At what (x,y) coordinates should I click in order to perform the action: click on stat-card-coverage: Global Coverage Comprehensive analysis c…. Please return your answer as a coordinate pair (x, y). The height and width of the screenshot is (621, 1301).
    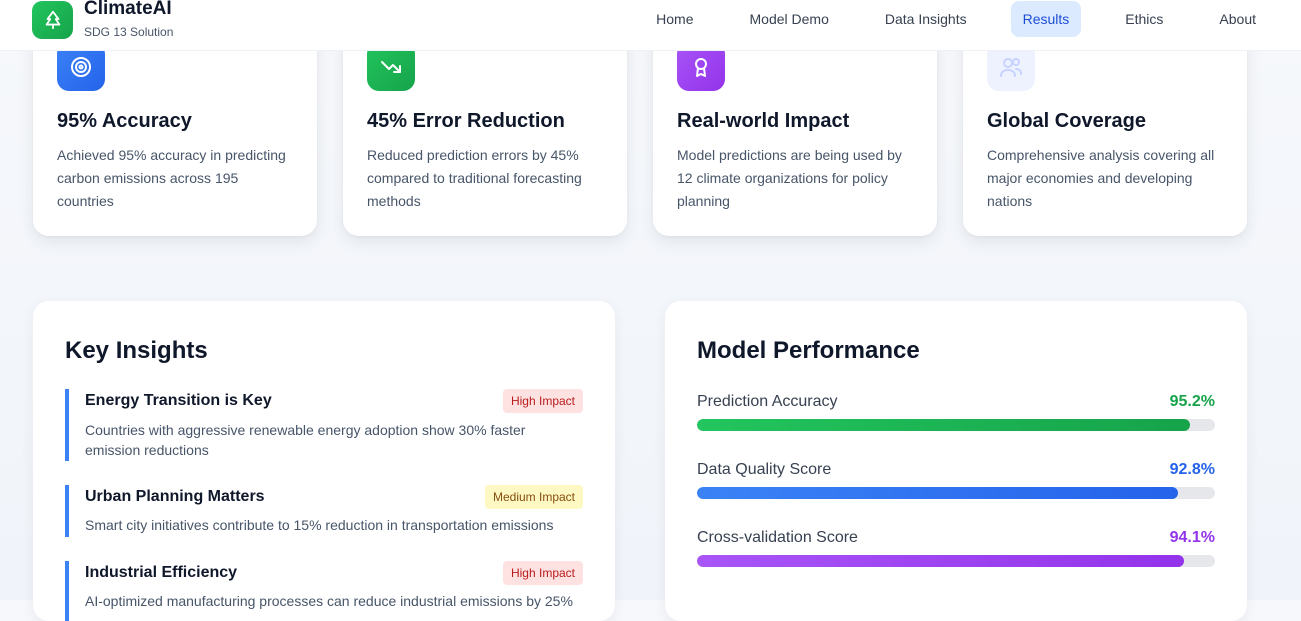
    Looking at the image, I should click on (1105, 128).